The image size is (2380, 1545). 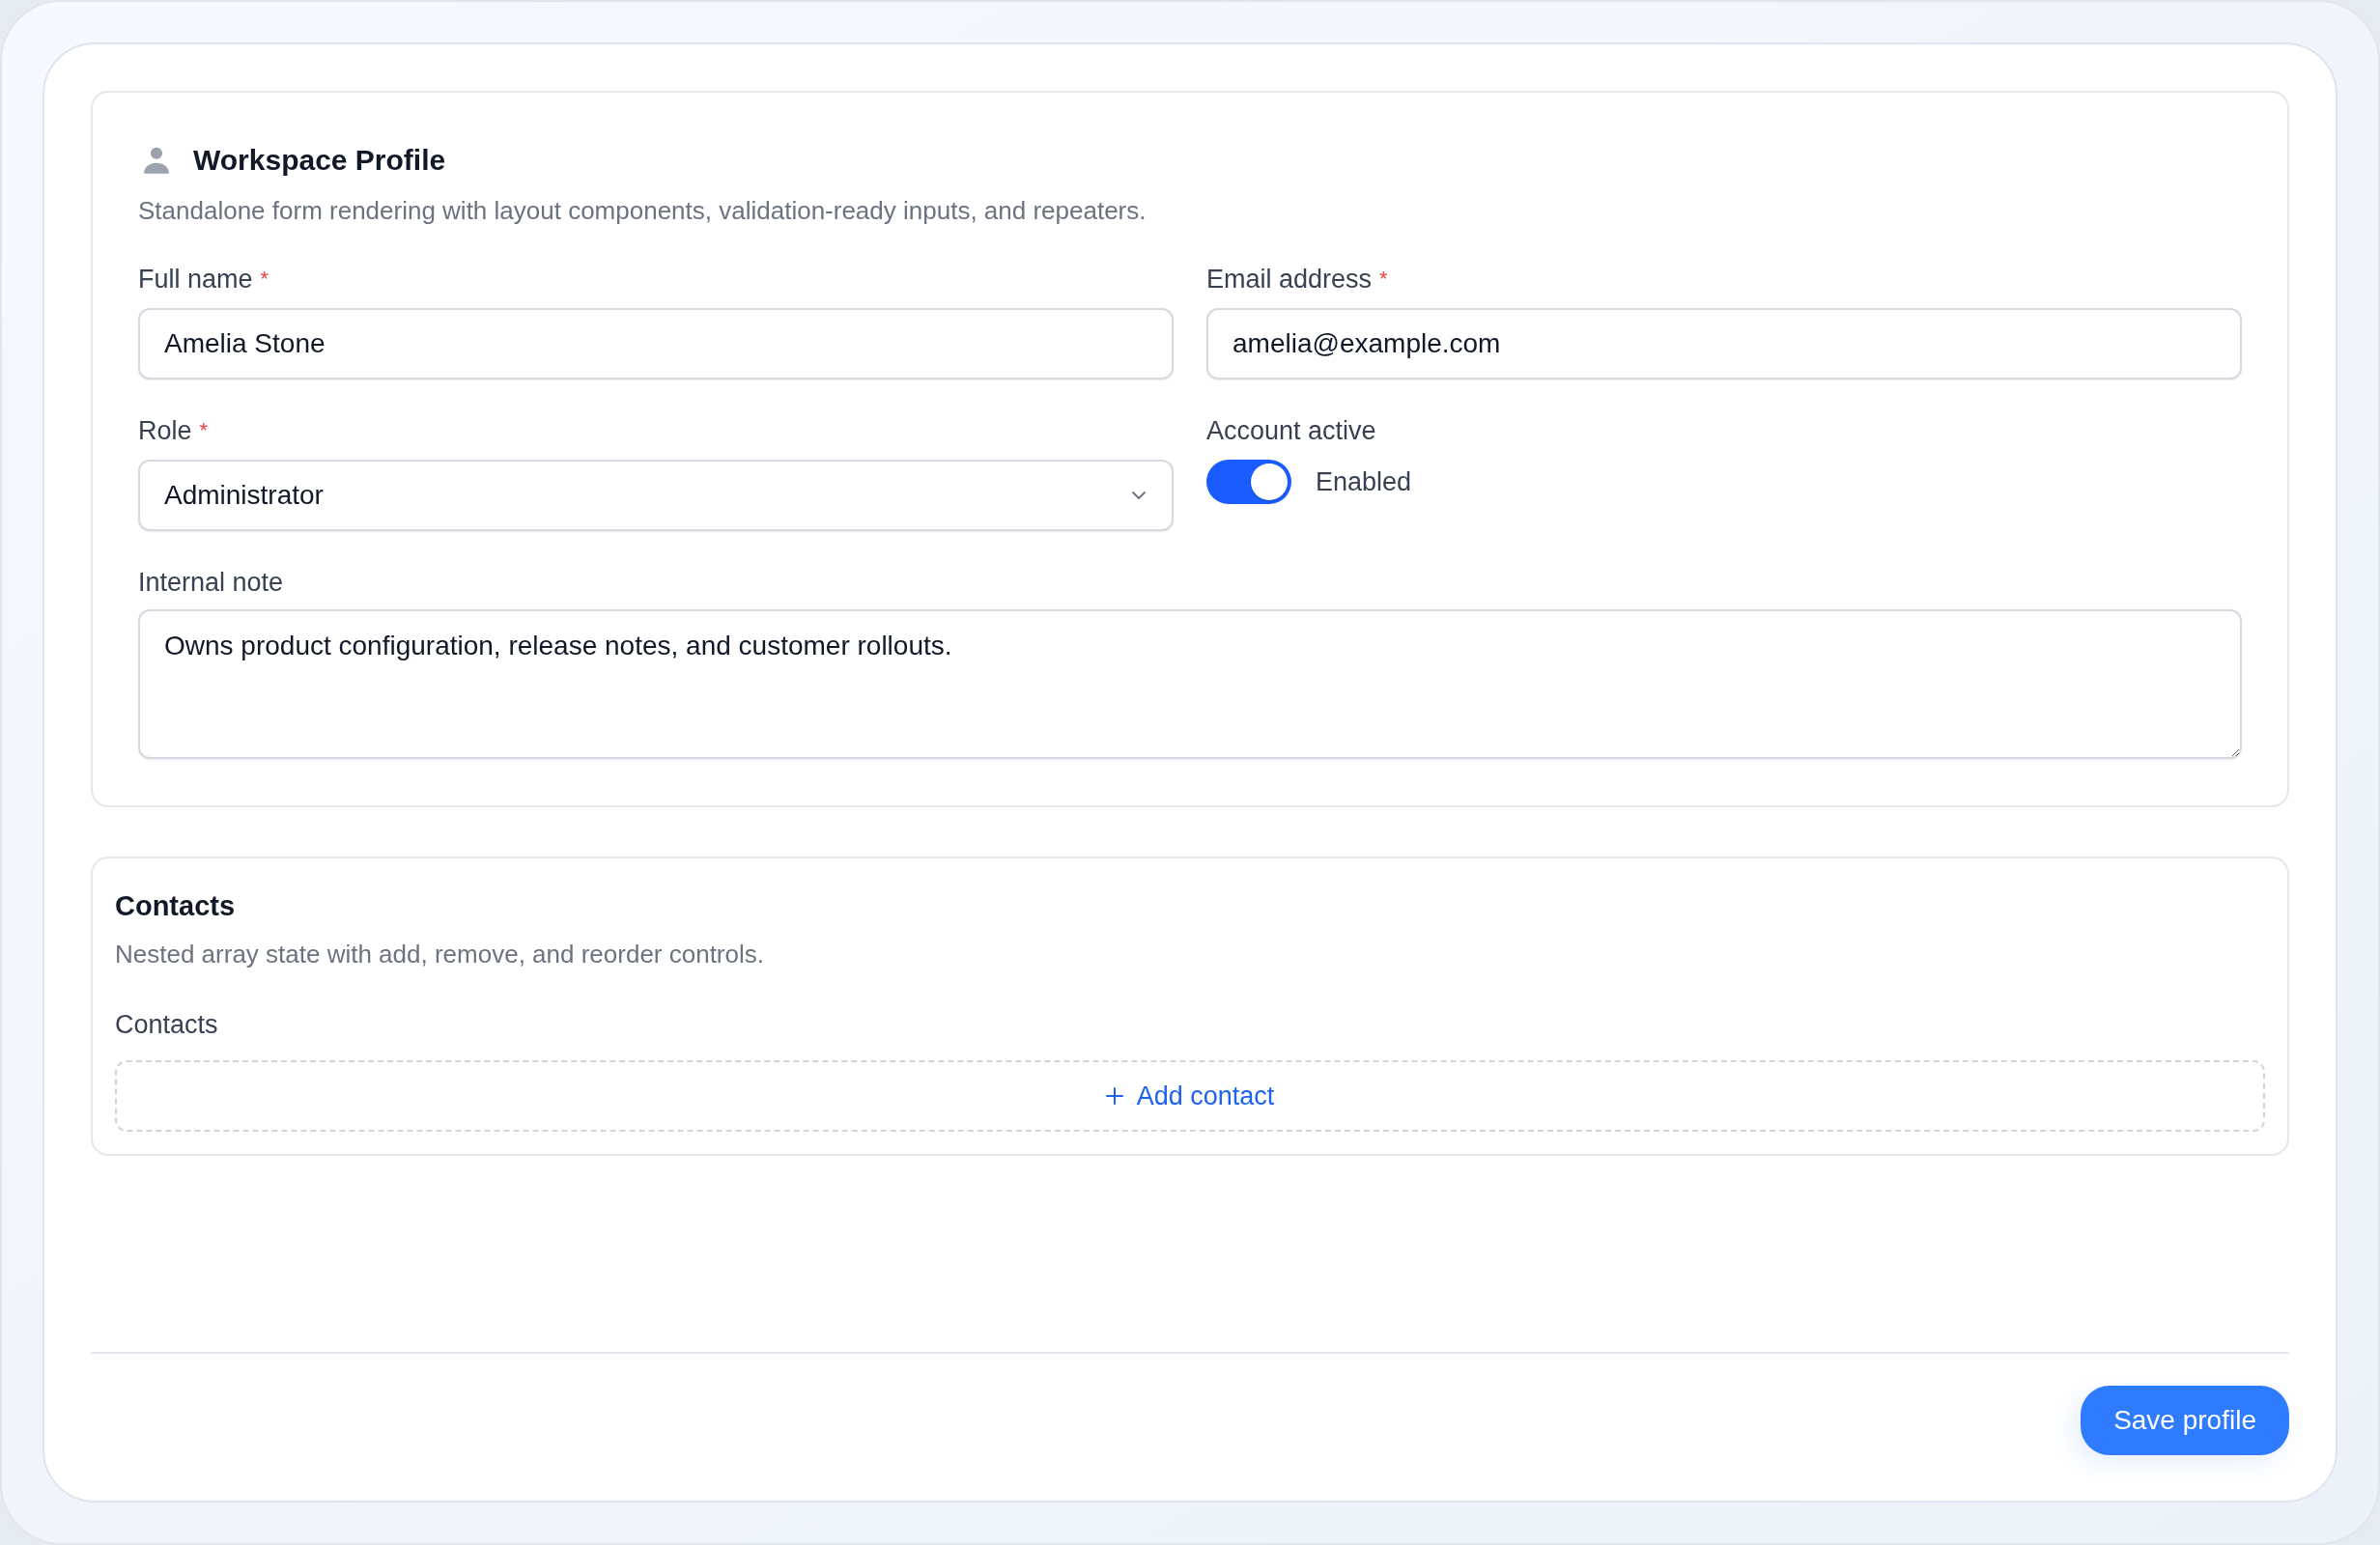 I want to click on field-label: Internal note, so click(x=211, y=583).